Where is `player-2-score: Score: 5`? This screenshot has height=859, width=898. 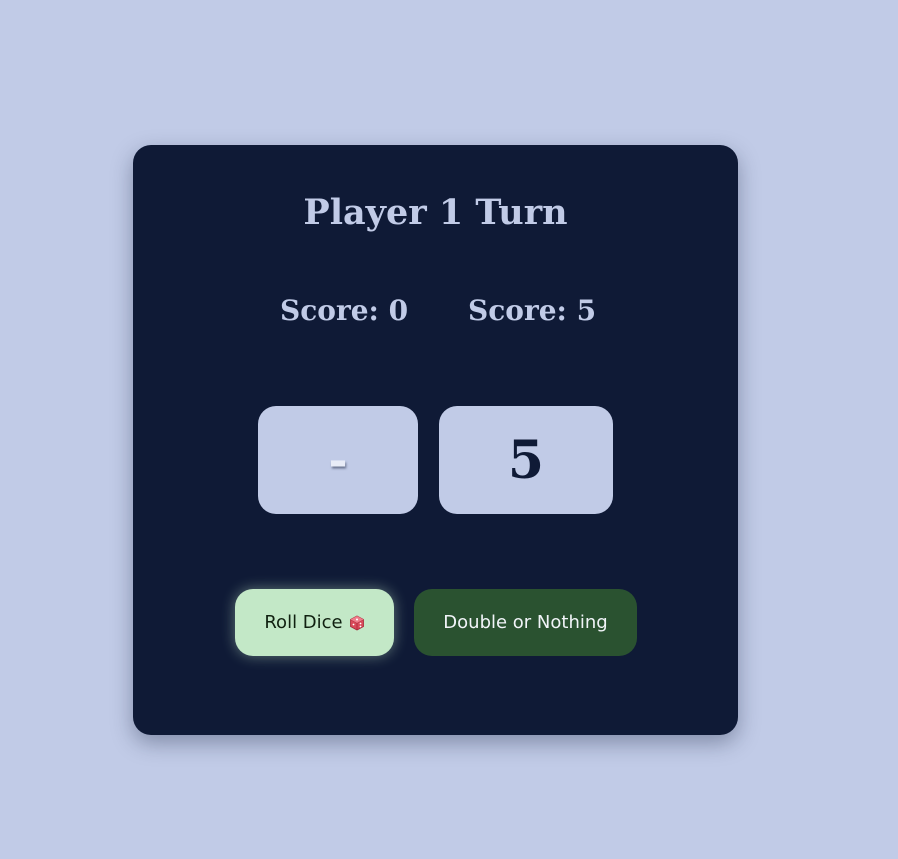 player-2-score: Score: 5 is located at coordinates (532, 310).